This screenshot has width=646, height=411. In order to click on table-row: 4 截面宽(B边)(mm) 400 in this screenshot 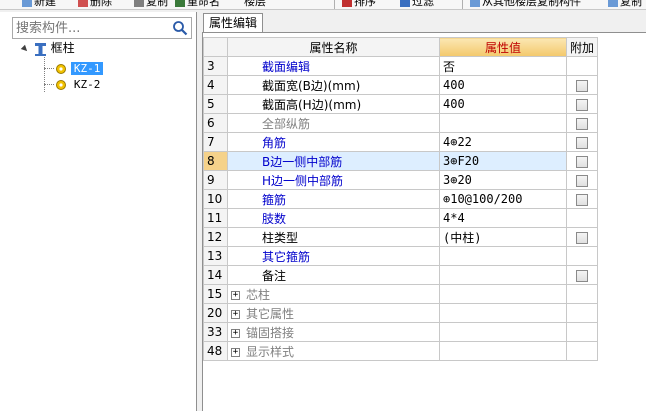, I will do `click(401, 85)`.